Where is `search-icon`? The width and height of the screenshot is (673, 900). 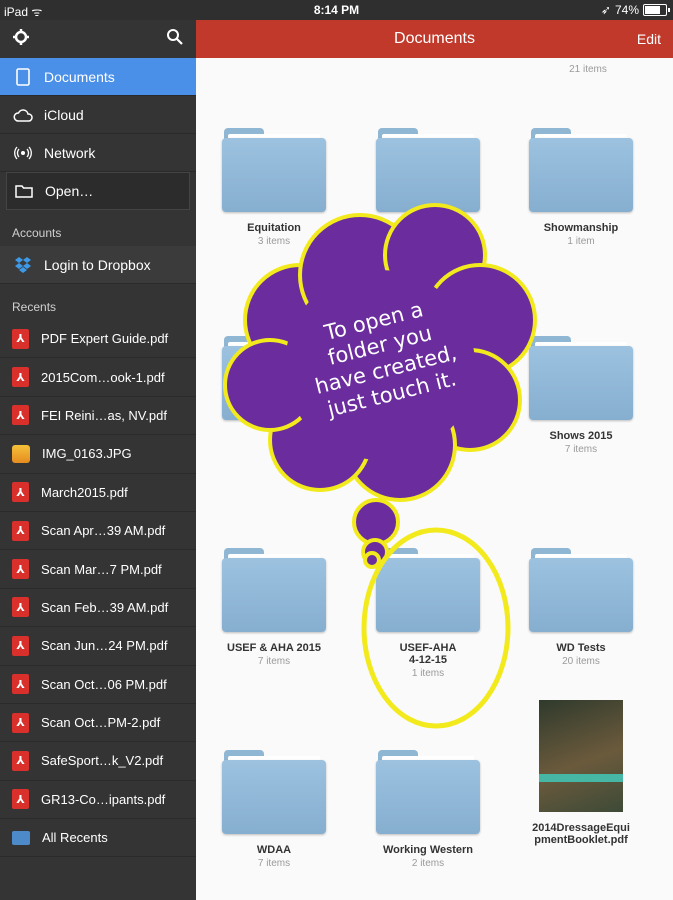
search-icon is located at coordinates (175, 39).